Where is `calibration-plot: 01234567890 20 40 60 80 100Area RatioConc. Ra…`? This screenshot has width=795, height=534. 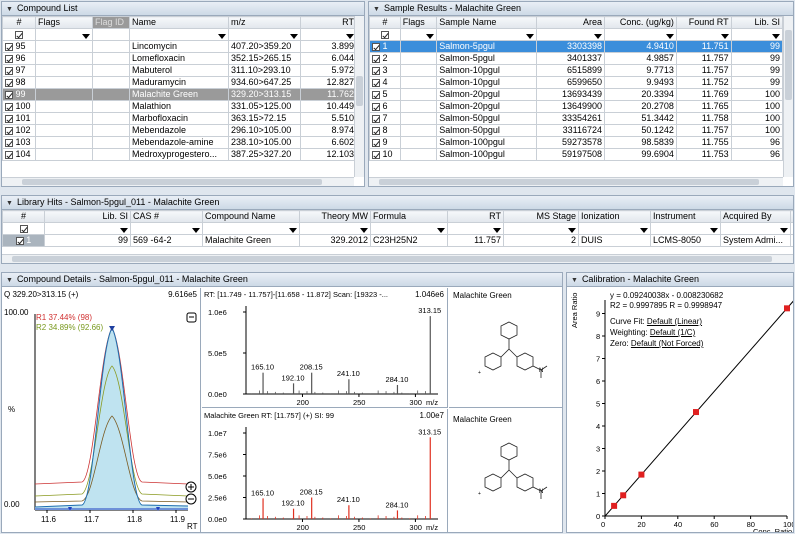 calibration-plot: 01234567890 20 40 60 80 100Area RatioConc. Ra… is located at coordinates (680, 410).